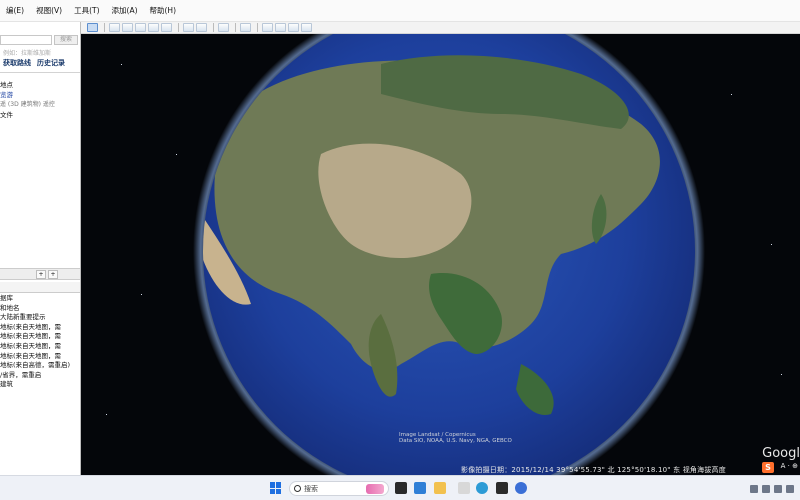 The width and height of the screenshot is (800, 500). What do you see at coordinates (781, 453) in the screenshot?
I see `google-logo: Googl` at bounding box center [781, 453].